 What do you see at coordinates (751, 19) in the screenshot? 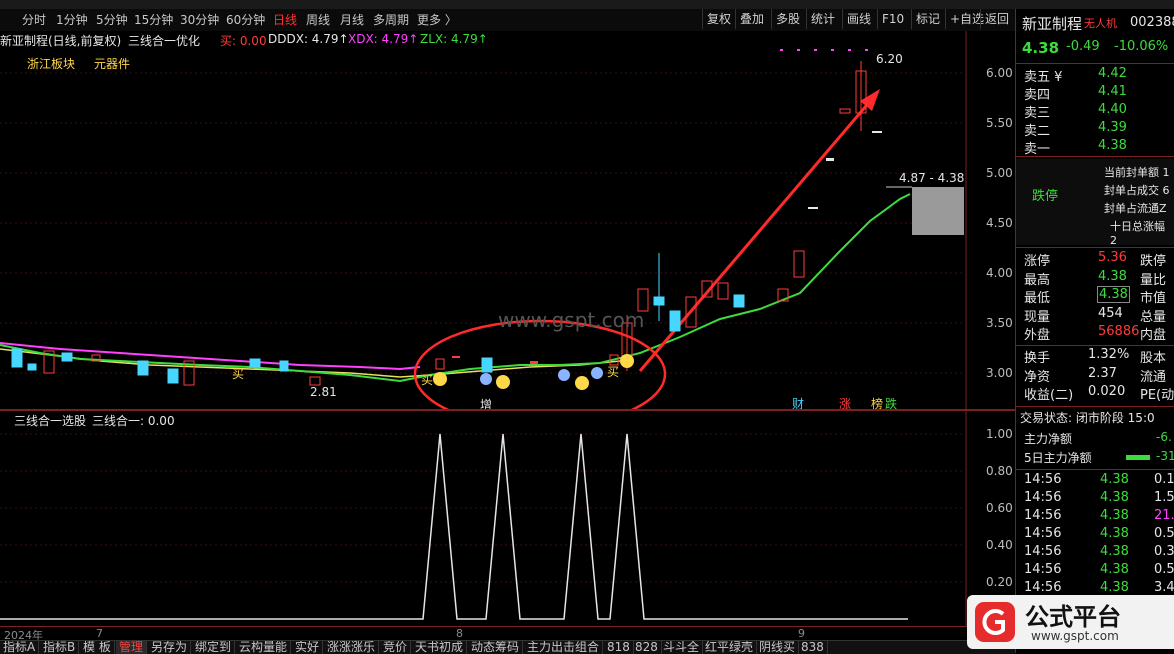
I see `overlay-button: 叠加` at bounding box center [751, 19].